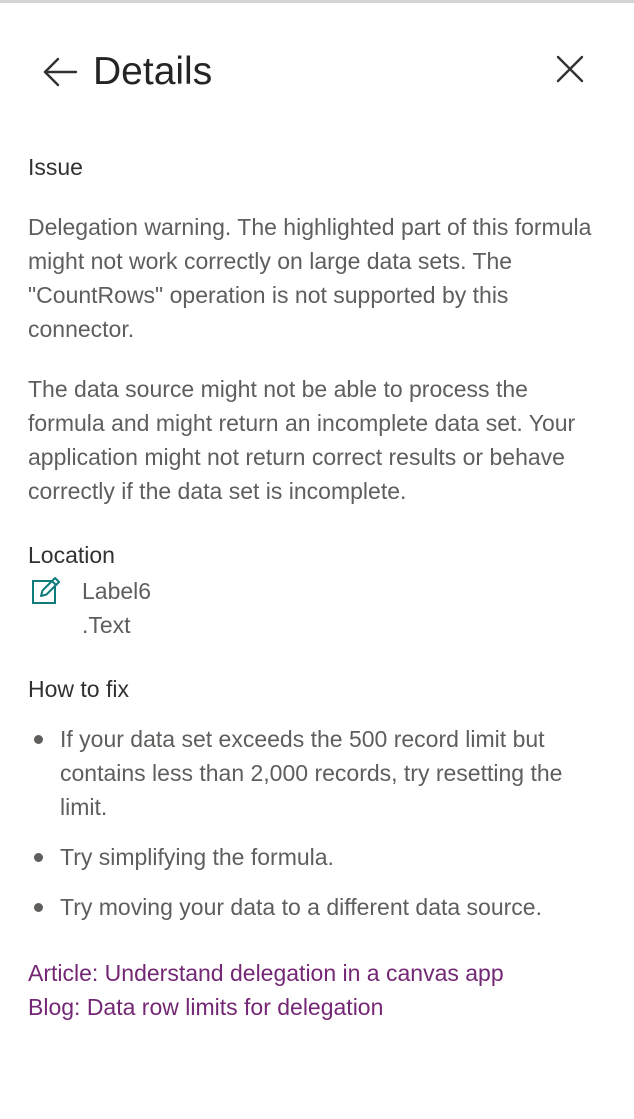  I want to click on location-text: Label6 .Text, so click(116, 608).